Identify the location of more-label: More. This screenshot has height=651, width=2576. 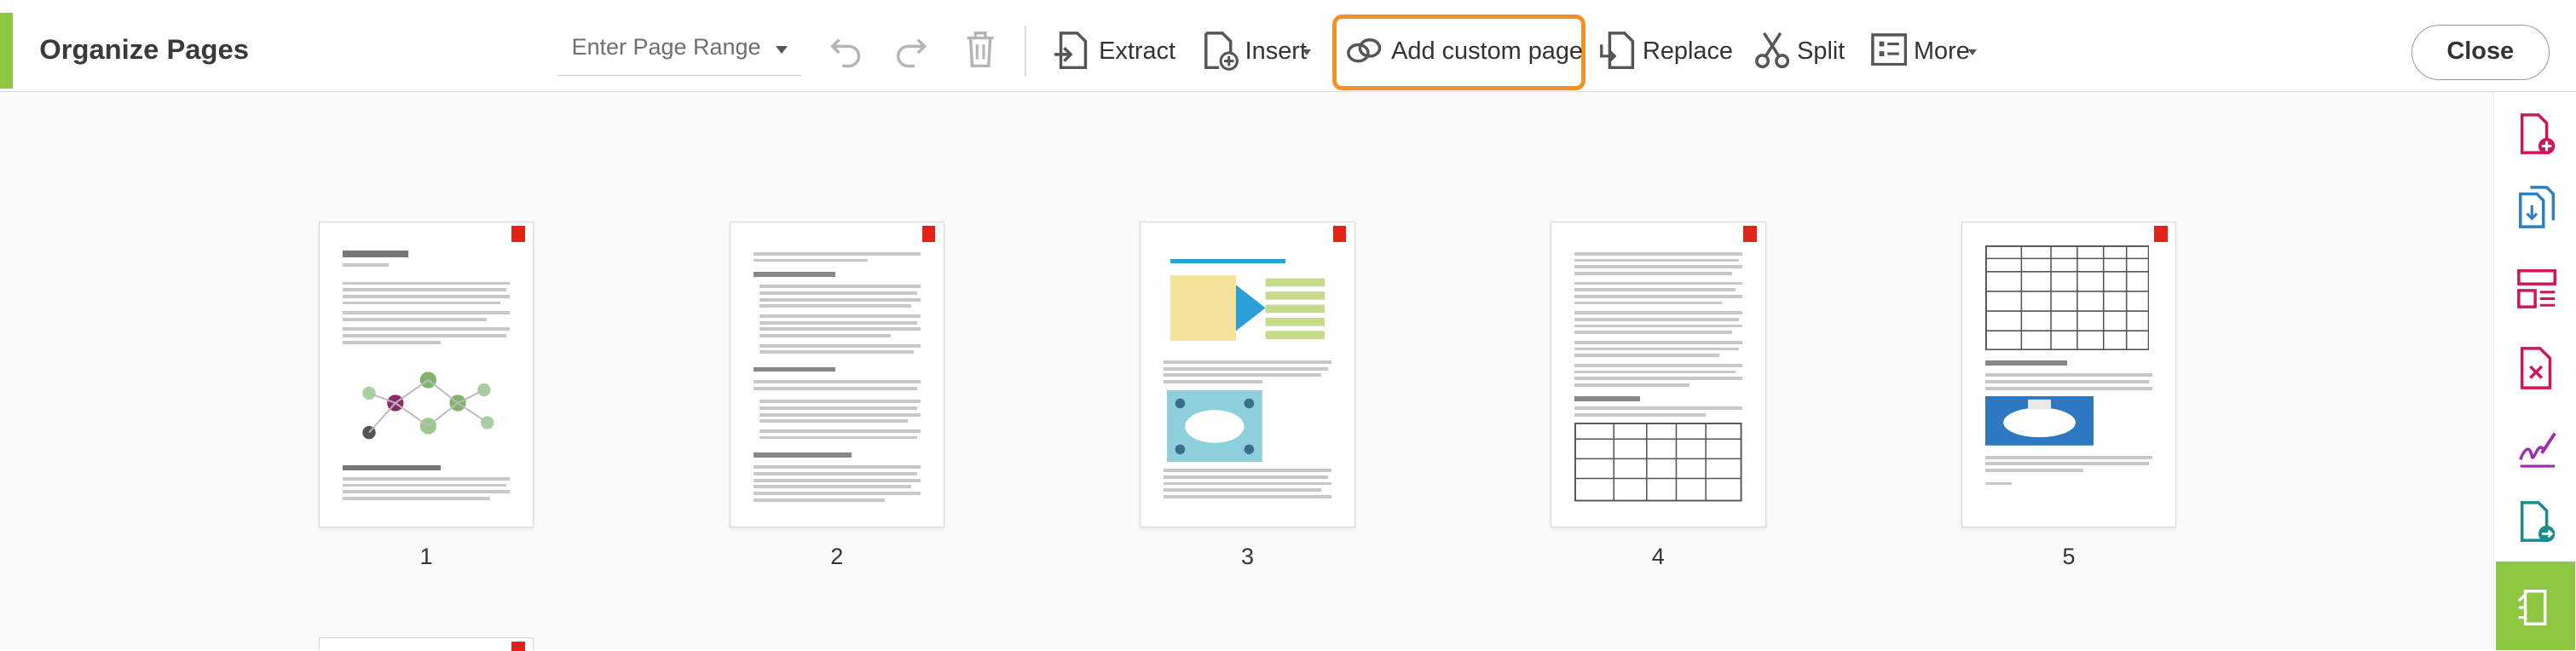
(1941, 52).